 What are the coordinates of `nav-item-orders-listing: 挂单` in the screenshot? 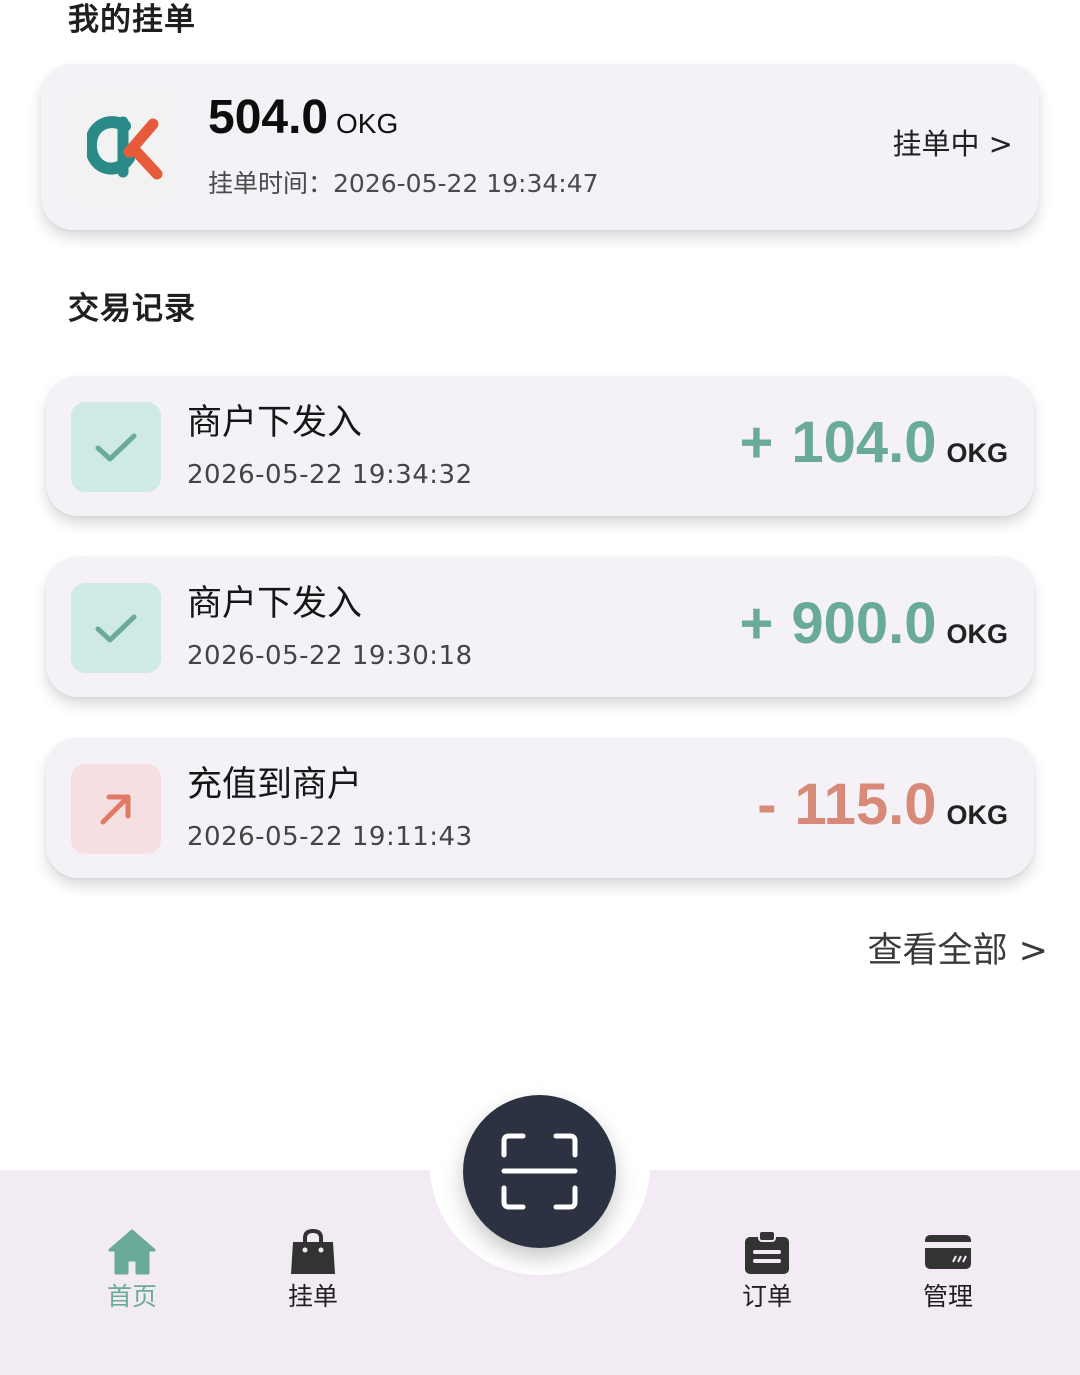 It's located at (313, 1268).